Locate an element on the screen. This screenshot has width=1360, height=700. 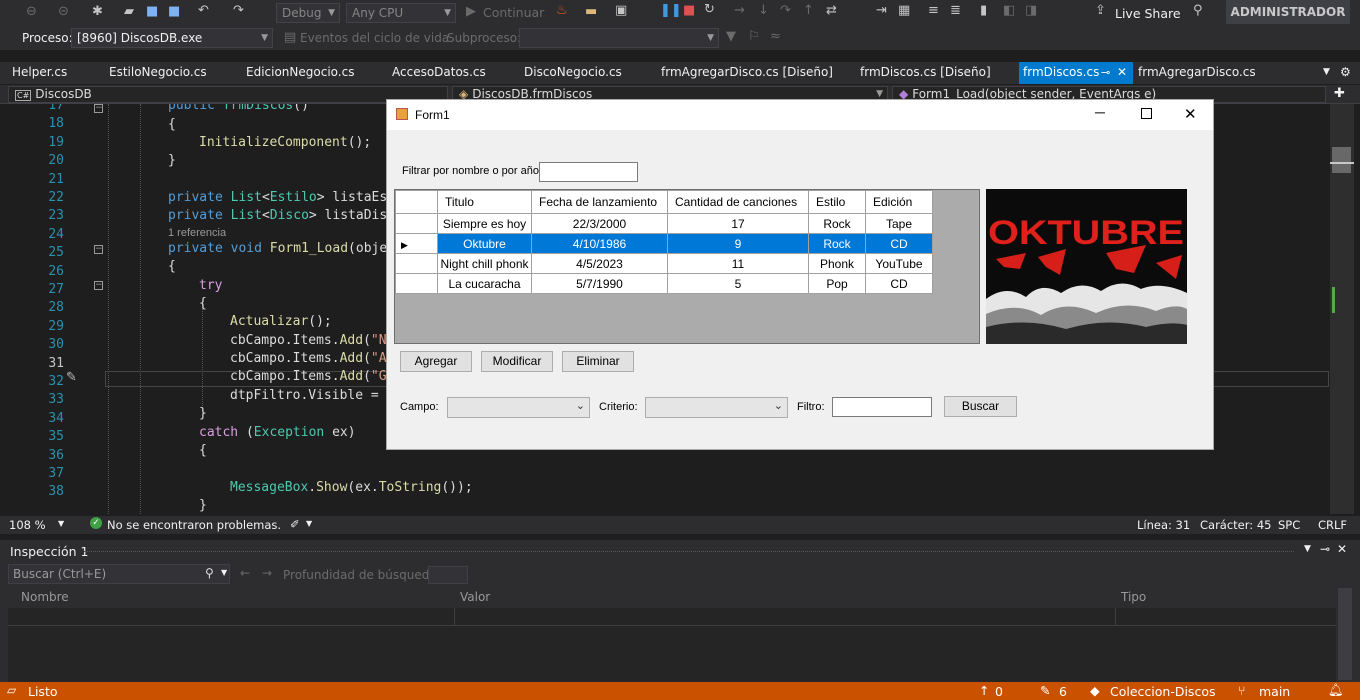
add-button: Agregar is located at coordinates (436, 361).